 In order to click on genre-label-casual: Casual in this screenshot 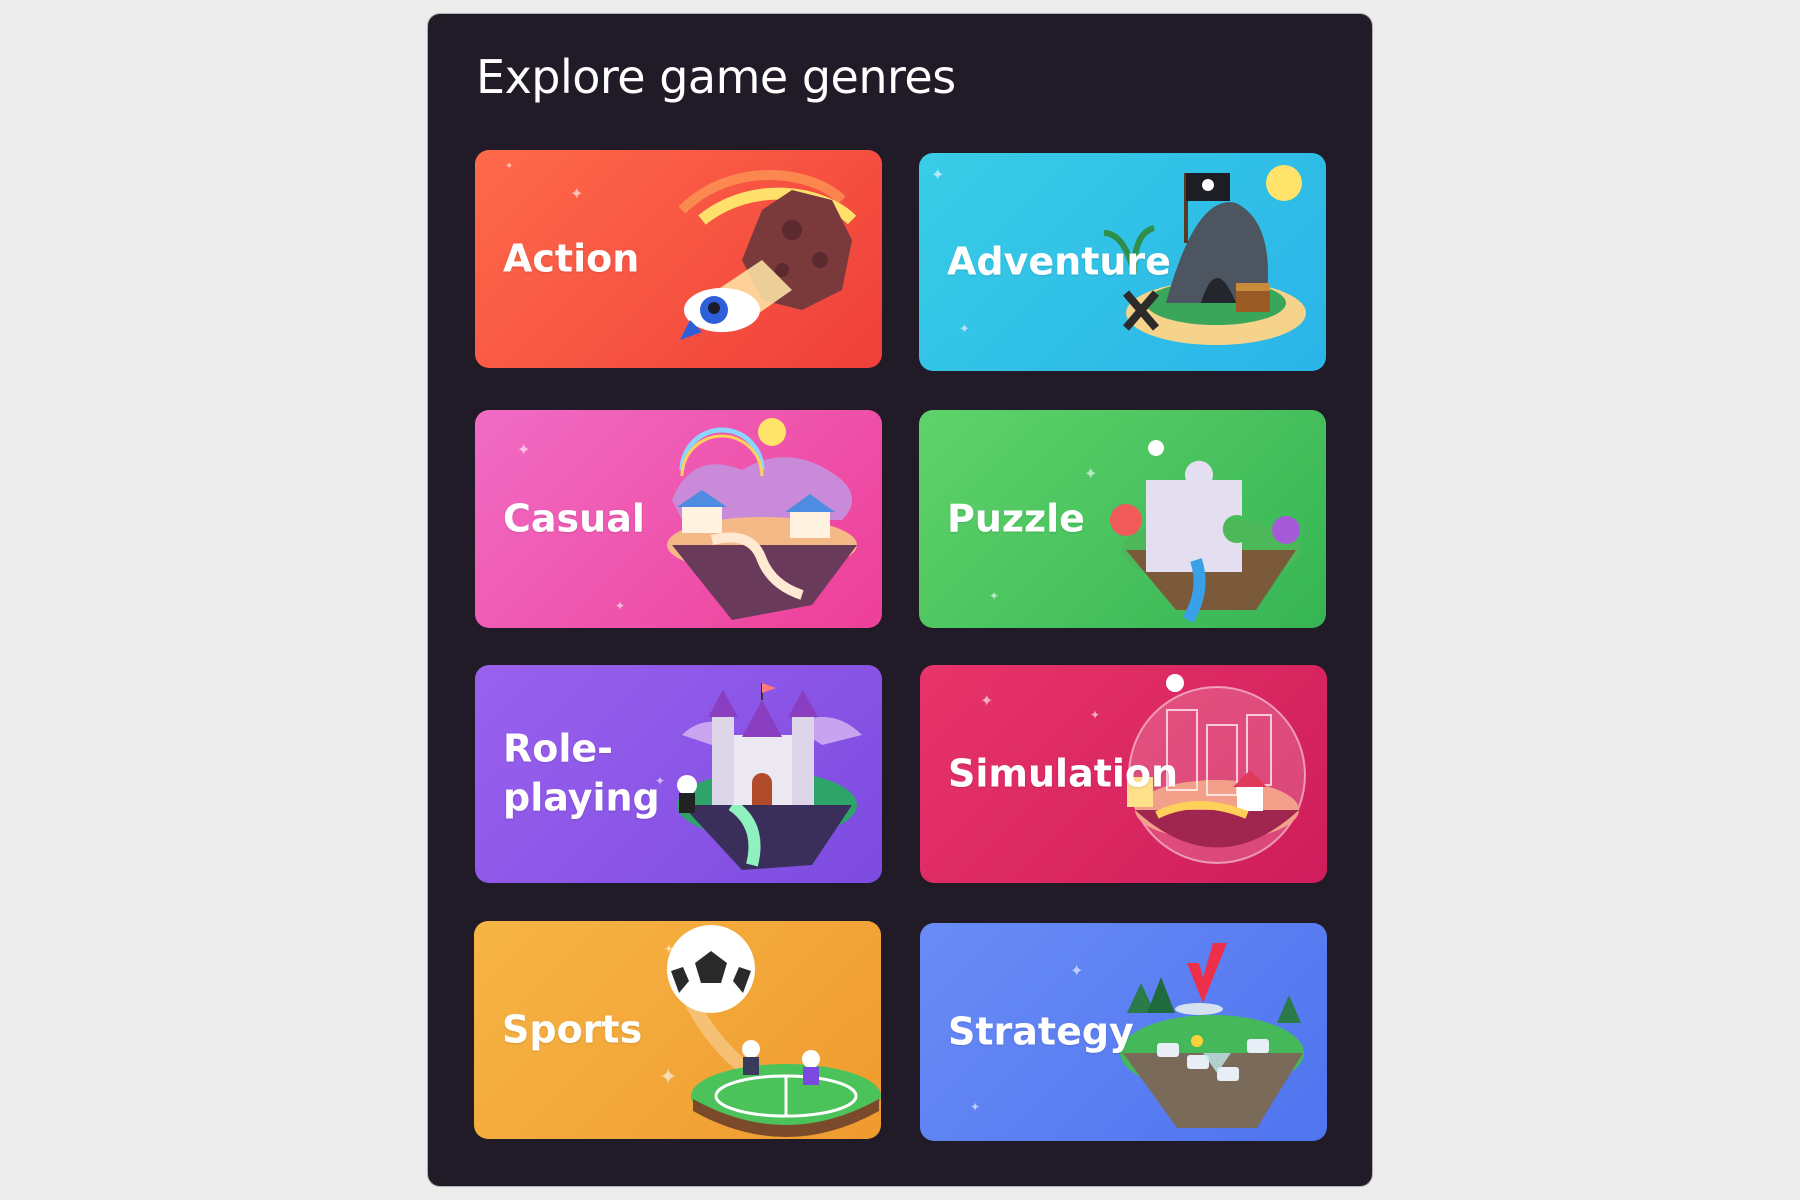, I will do `click(574, 518)`.